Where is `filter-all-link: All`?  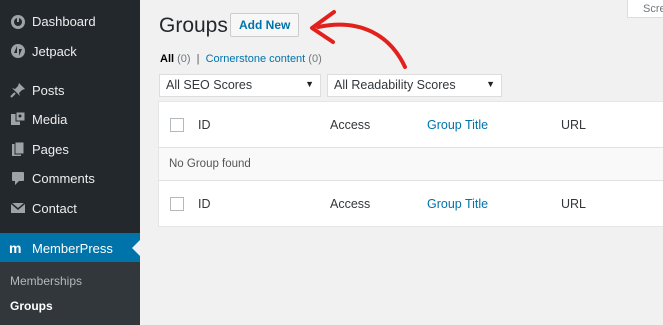
filter-all-link: All is located at coordinates (167, 59).